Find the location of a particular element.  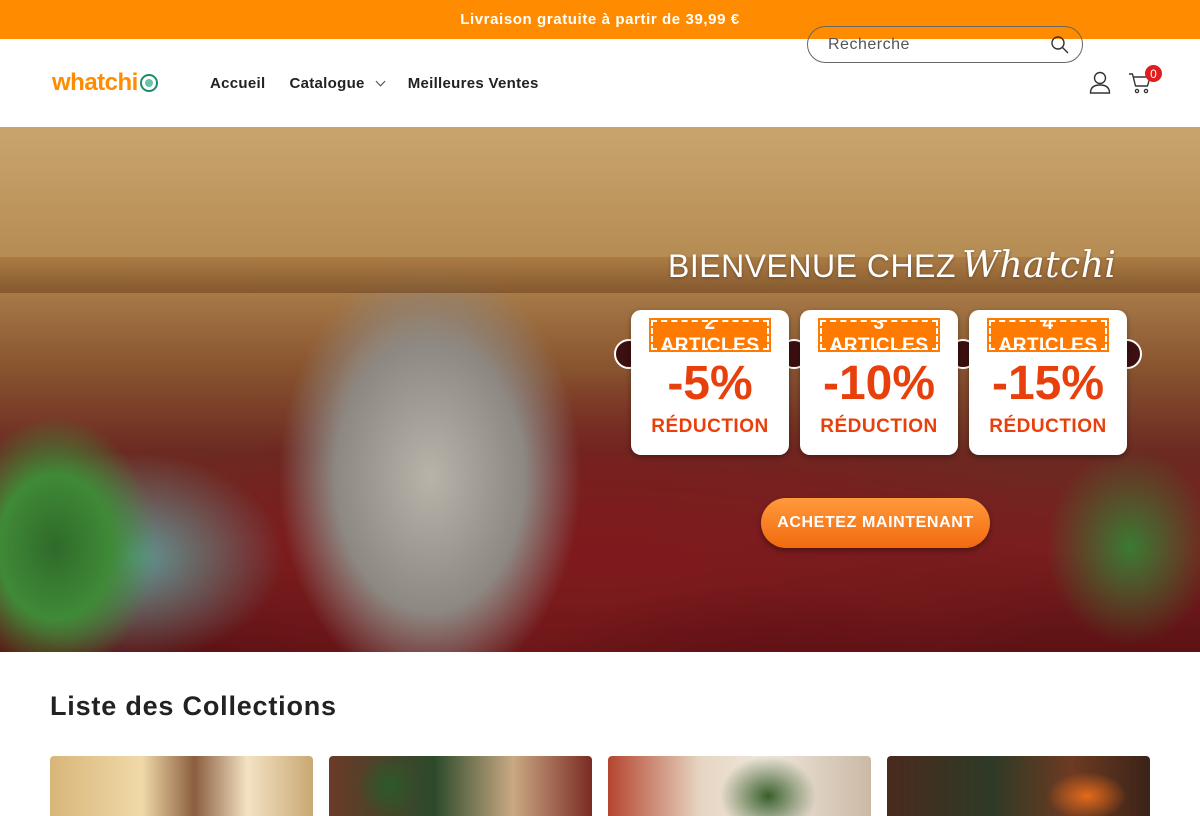

hero-title: BIENVENUE CHEZ Whatchi is located at coordinates (892, 265).